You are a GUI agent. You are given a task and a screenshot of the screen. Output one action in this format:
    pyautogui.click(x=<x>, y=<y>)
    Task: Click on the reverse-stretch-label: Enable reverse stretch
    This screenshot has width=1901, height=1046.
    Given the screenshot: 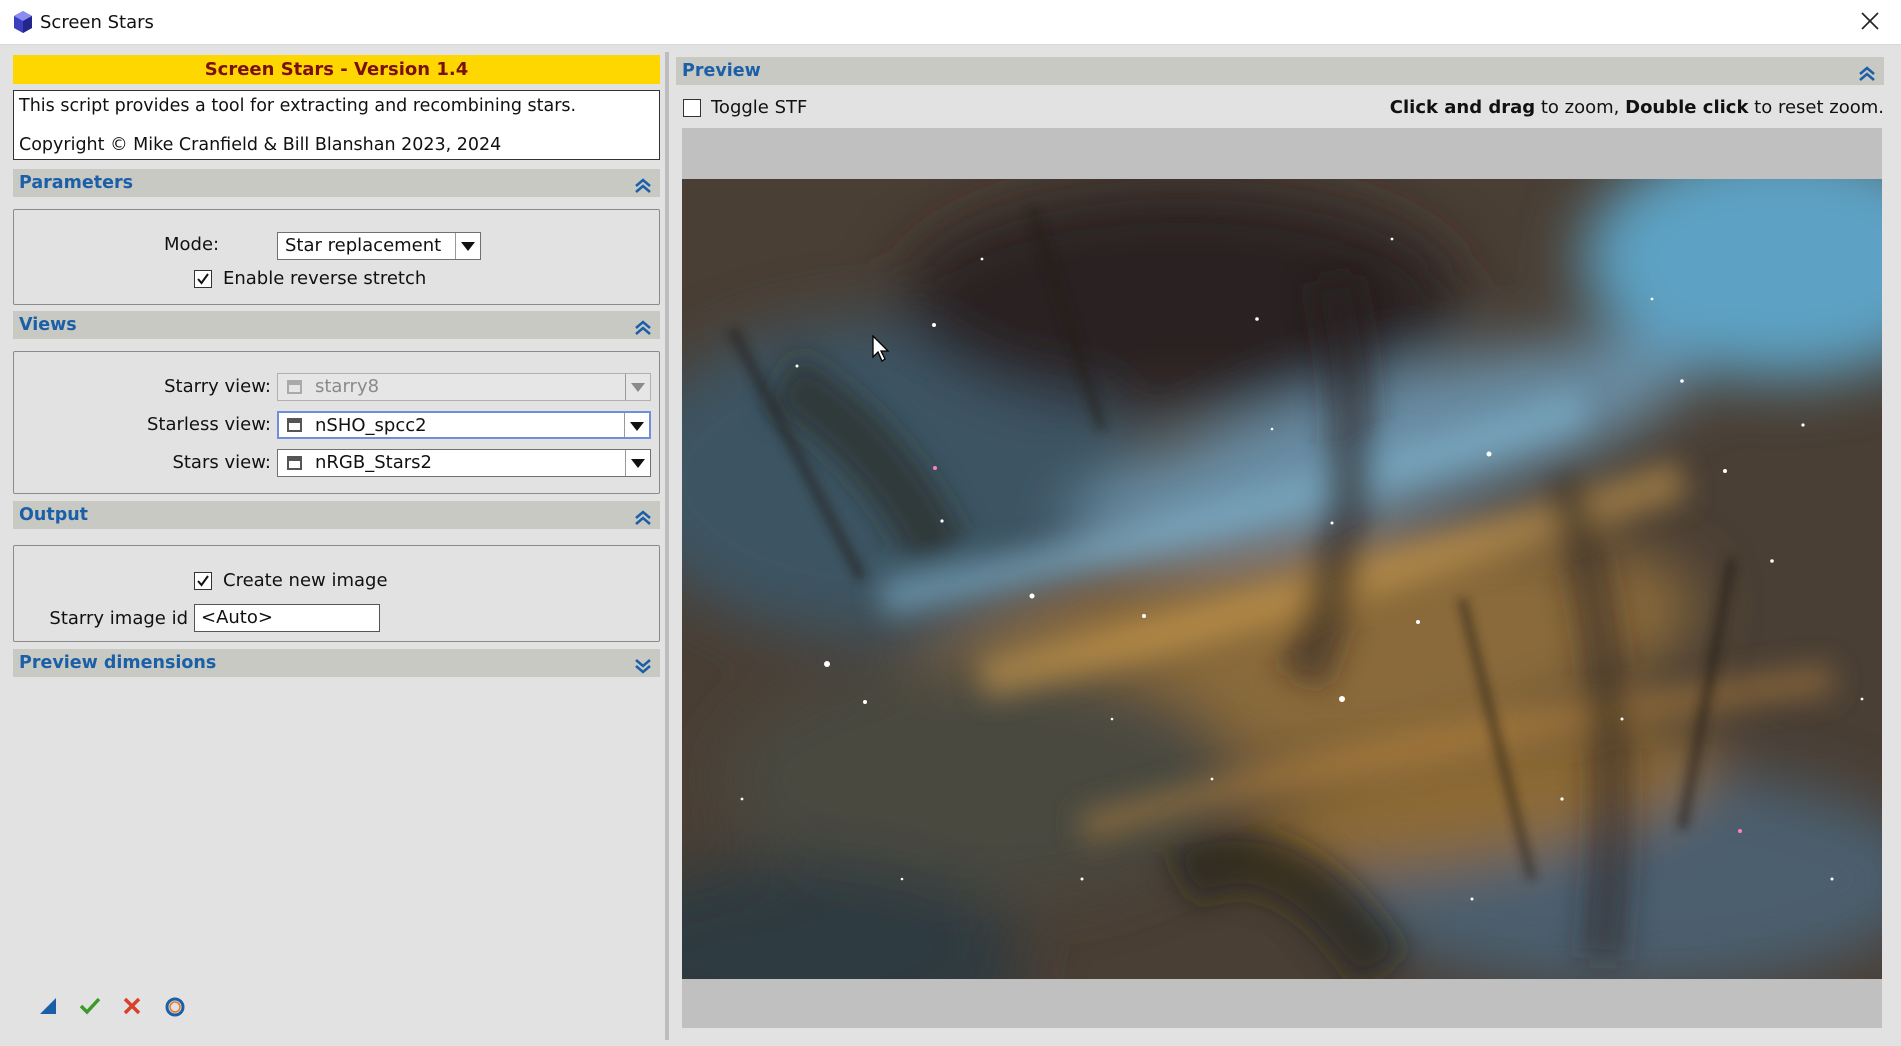 What is the action you would take?
    pyautogui.click(x=325, y=278)
    